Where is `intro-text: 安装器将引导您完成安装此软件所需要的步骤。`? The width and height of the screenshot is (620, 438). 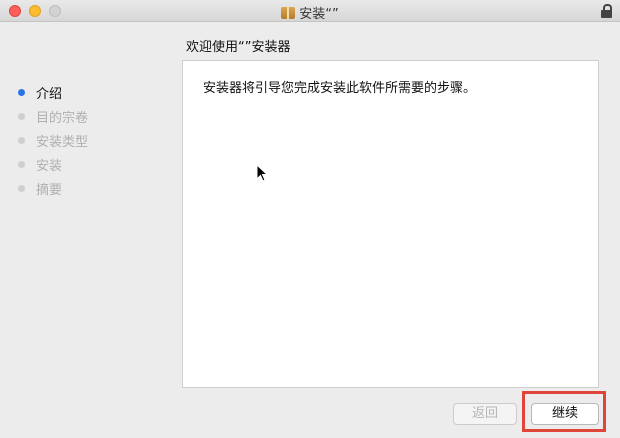 intro-text: 安装器将引导您完成安装此软件所需要的步骤。 is located at coordinates (340, 88).